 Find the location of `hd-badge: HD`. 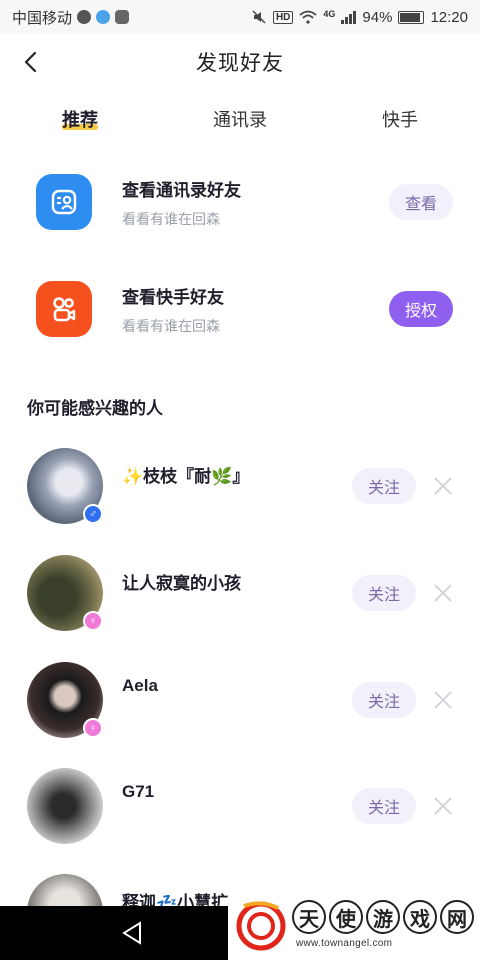

hd-badge: HD is located at coordinates (283, 17).